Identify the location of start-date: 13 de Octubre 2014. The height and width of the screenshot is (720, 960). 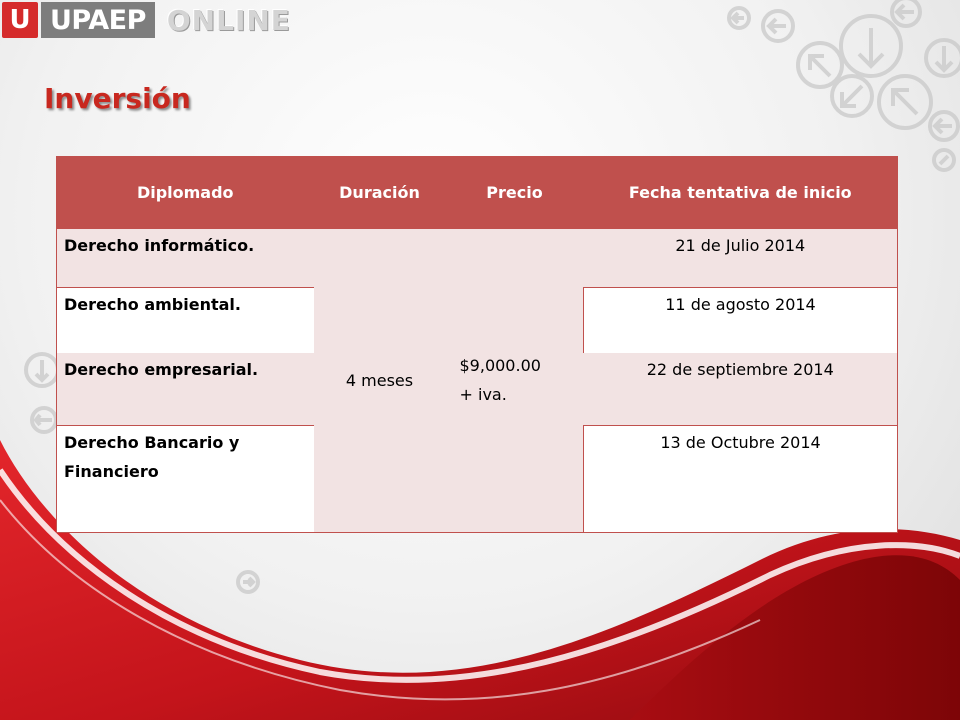
(740, 478).